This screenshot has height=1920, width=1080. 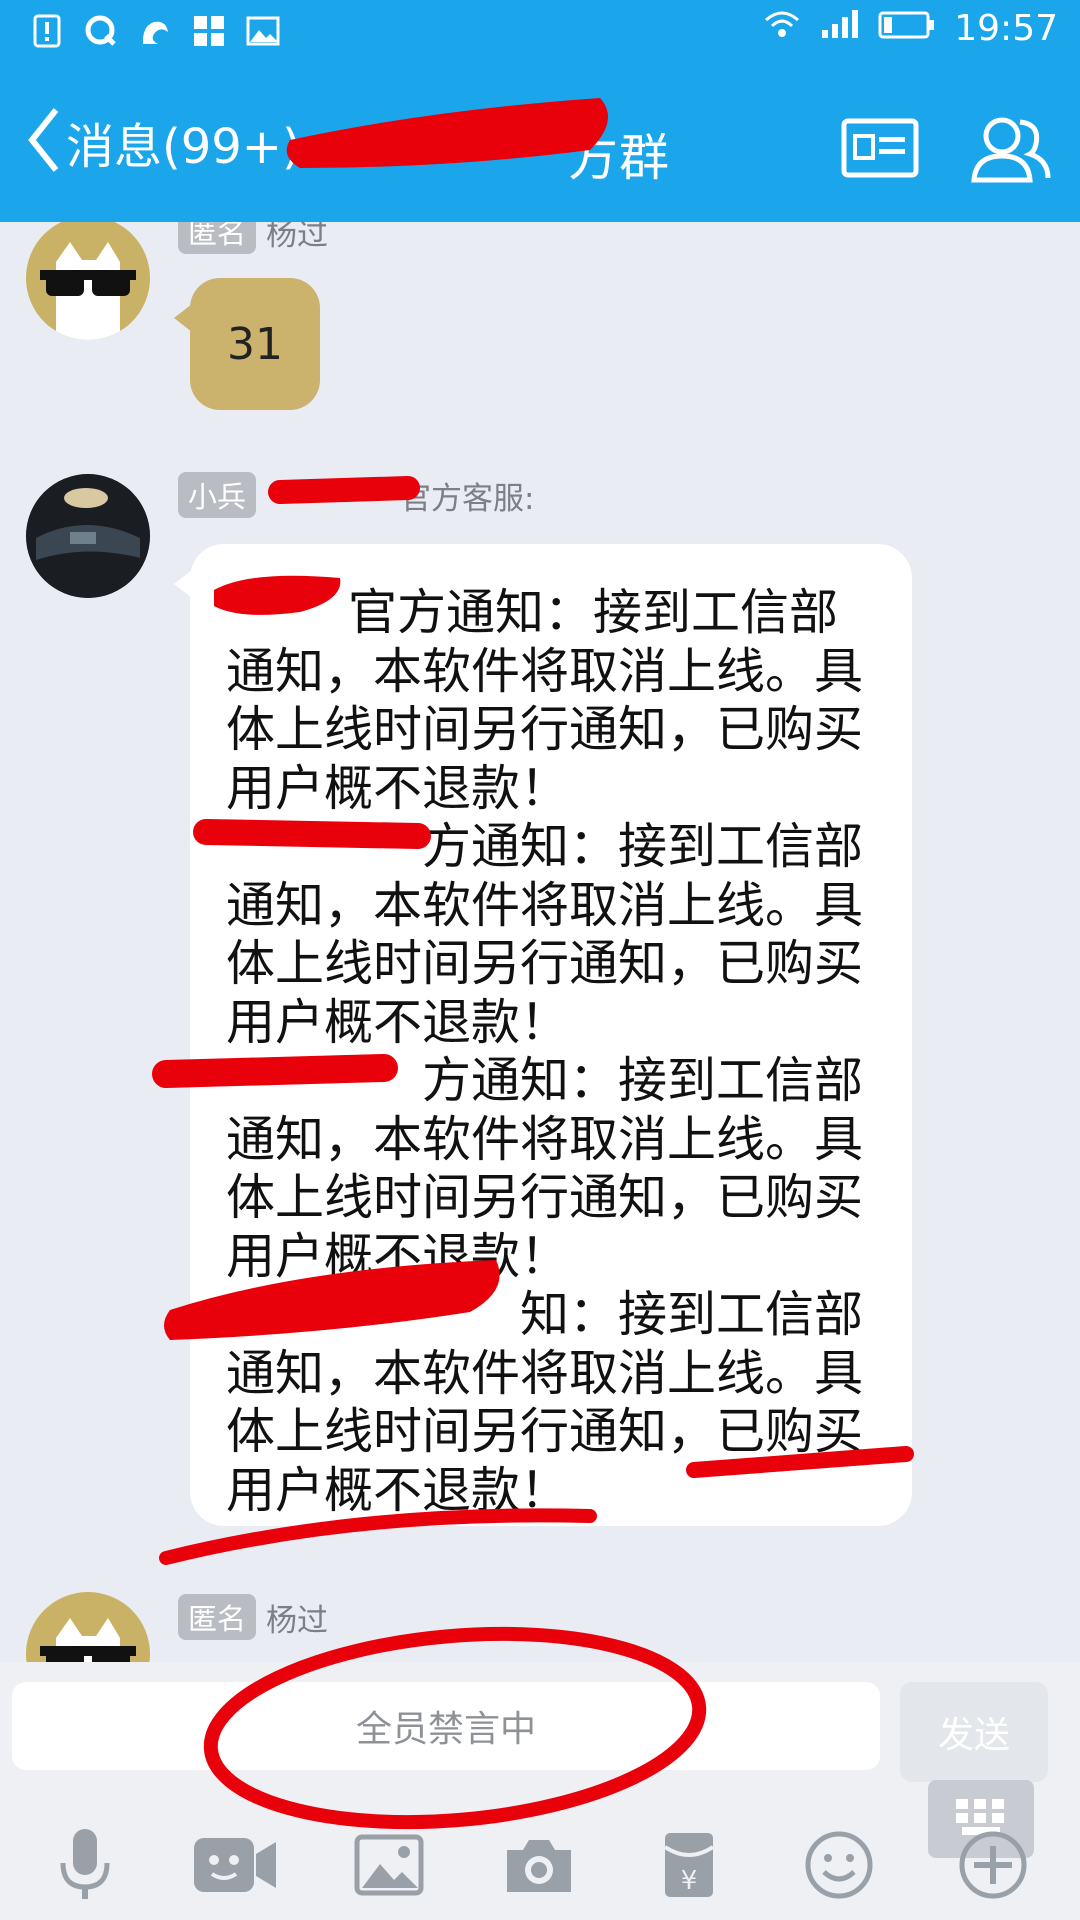 I want to click on plus-icon, so click(x=993, y=1867).